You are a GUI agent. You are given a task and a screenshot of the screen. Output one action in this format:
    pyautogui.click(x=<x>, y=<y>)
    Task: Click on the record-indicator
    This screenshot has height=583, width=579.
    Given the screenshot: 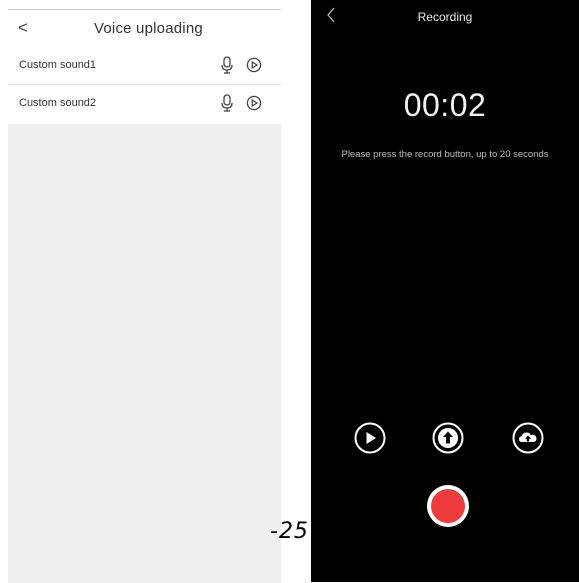 What is the action you would take?
    pyautogui.click(x=448, y=506)
    